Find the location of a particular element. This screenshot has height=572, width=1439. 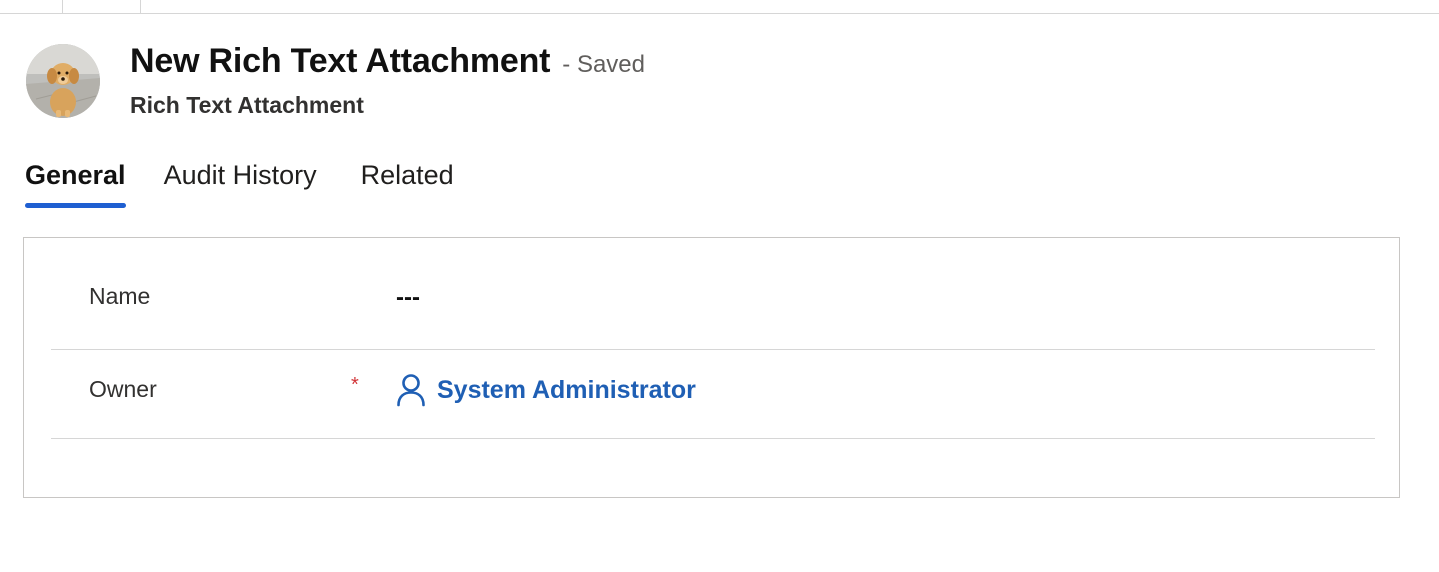

owner-lookup-link: System Administrator is located at coordinates (546, 390).